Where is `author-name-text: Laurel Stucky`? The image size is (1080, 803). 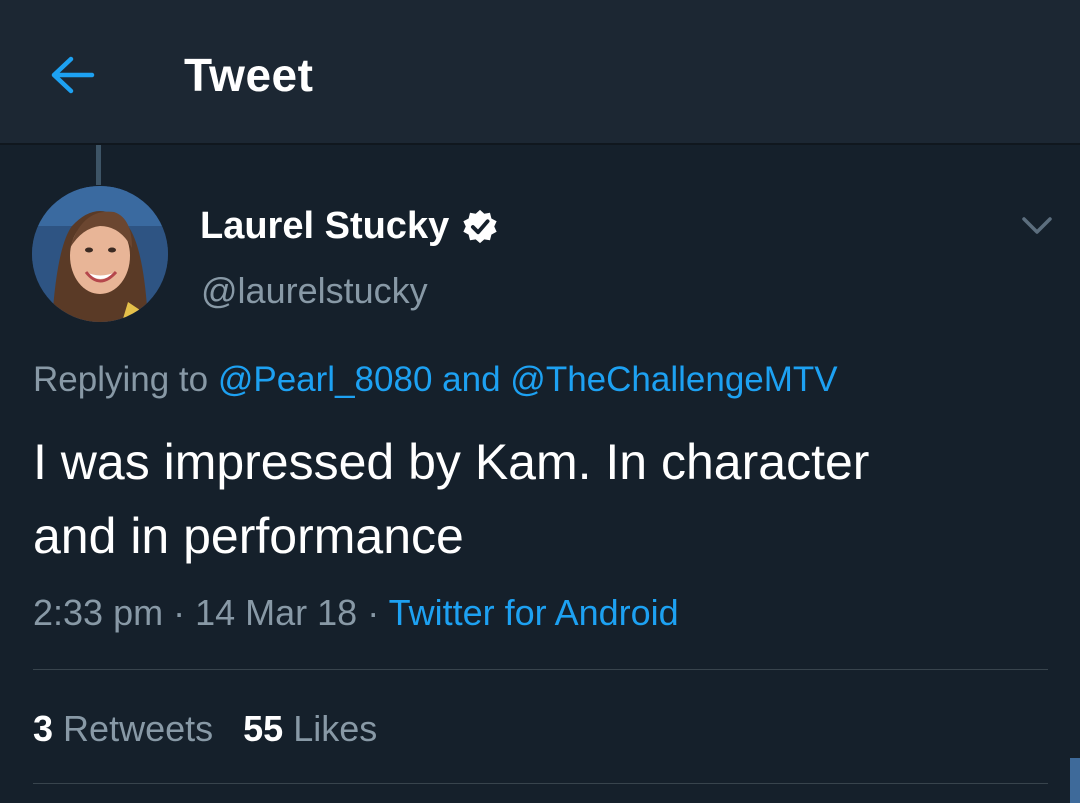 author-name-text: Laurel Stucky is located at coordinates (325, 226).